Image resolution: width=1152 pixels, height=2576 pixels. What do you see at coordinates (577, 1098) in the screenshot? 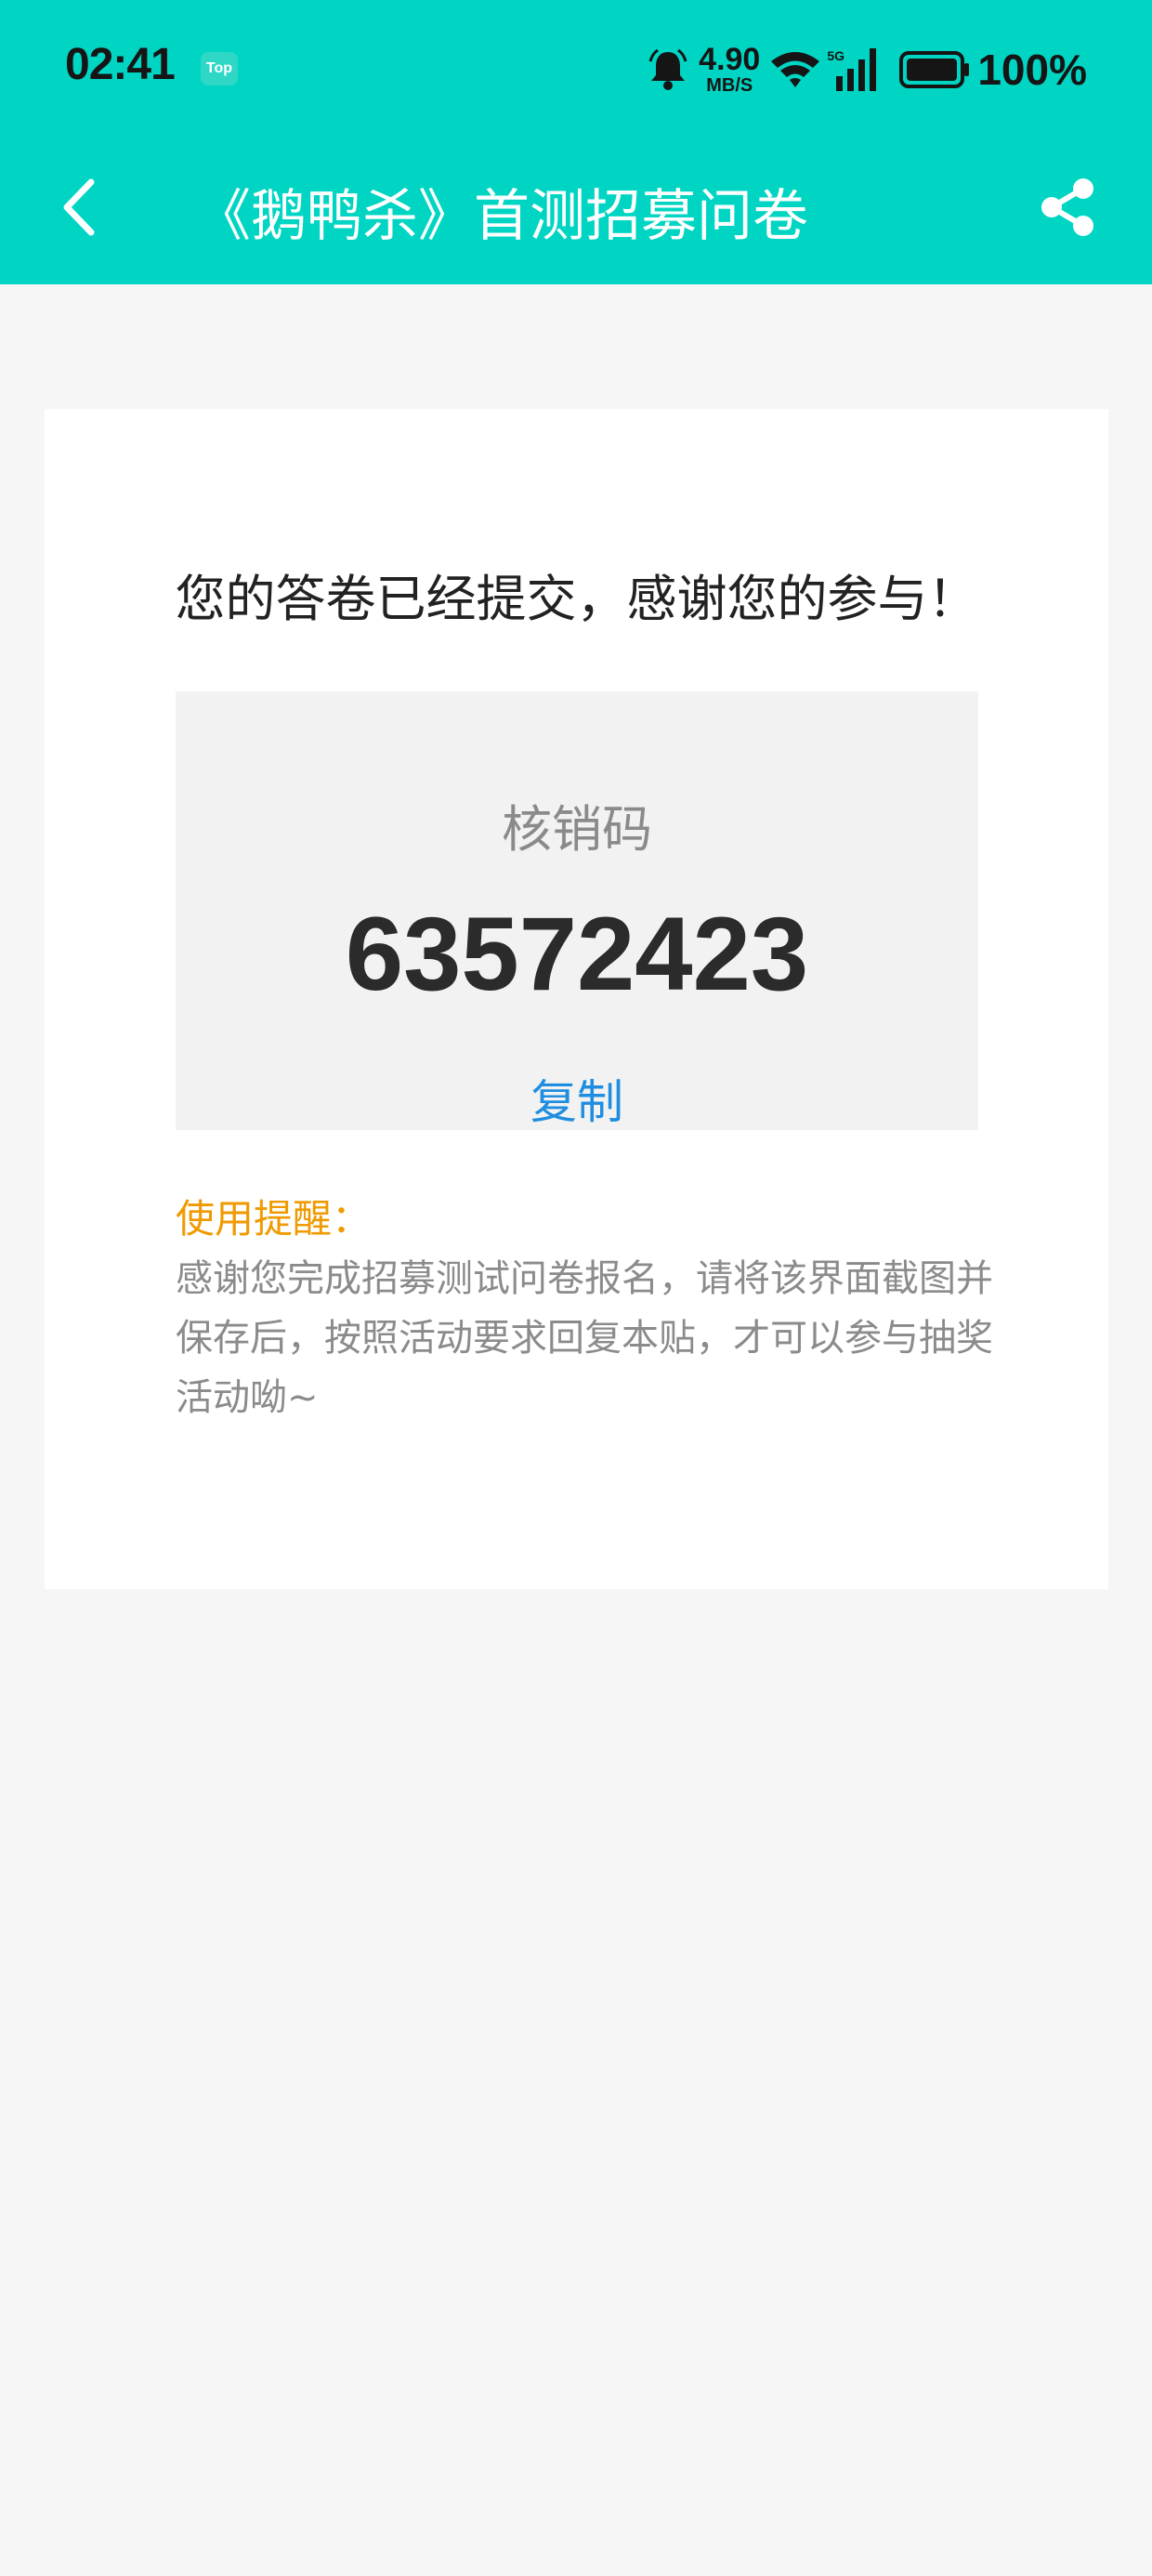
I see `copy-button: 复制` at bounding box center [577, 1098].